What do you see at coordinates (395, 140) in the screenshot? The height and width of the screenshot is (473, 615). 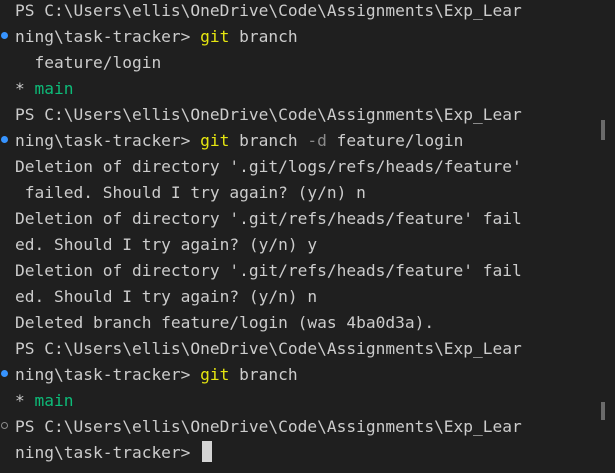 I see `command-args: feature/login` at bounding box center [395, 140].